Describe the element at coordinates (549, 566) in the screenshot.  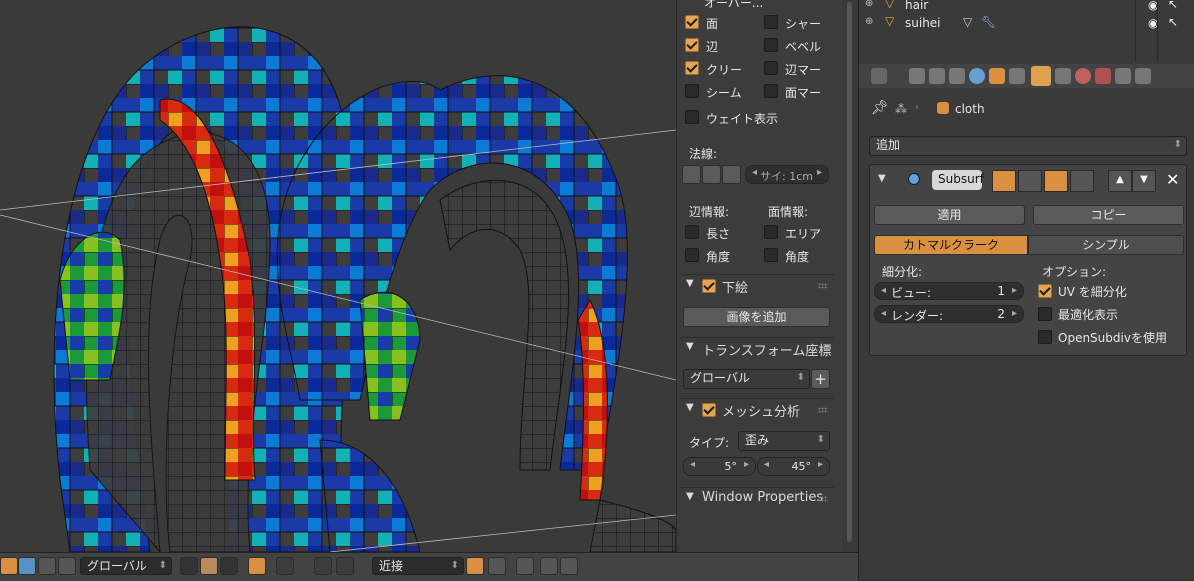
I see `render-camera-icon` at that location.